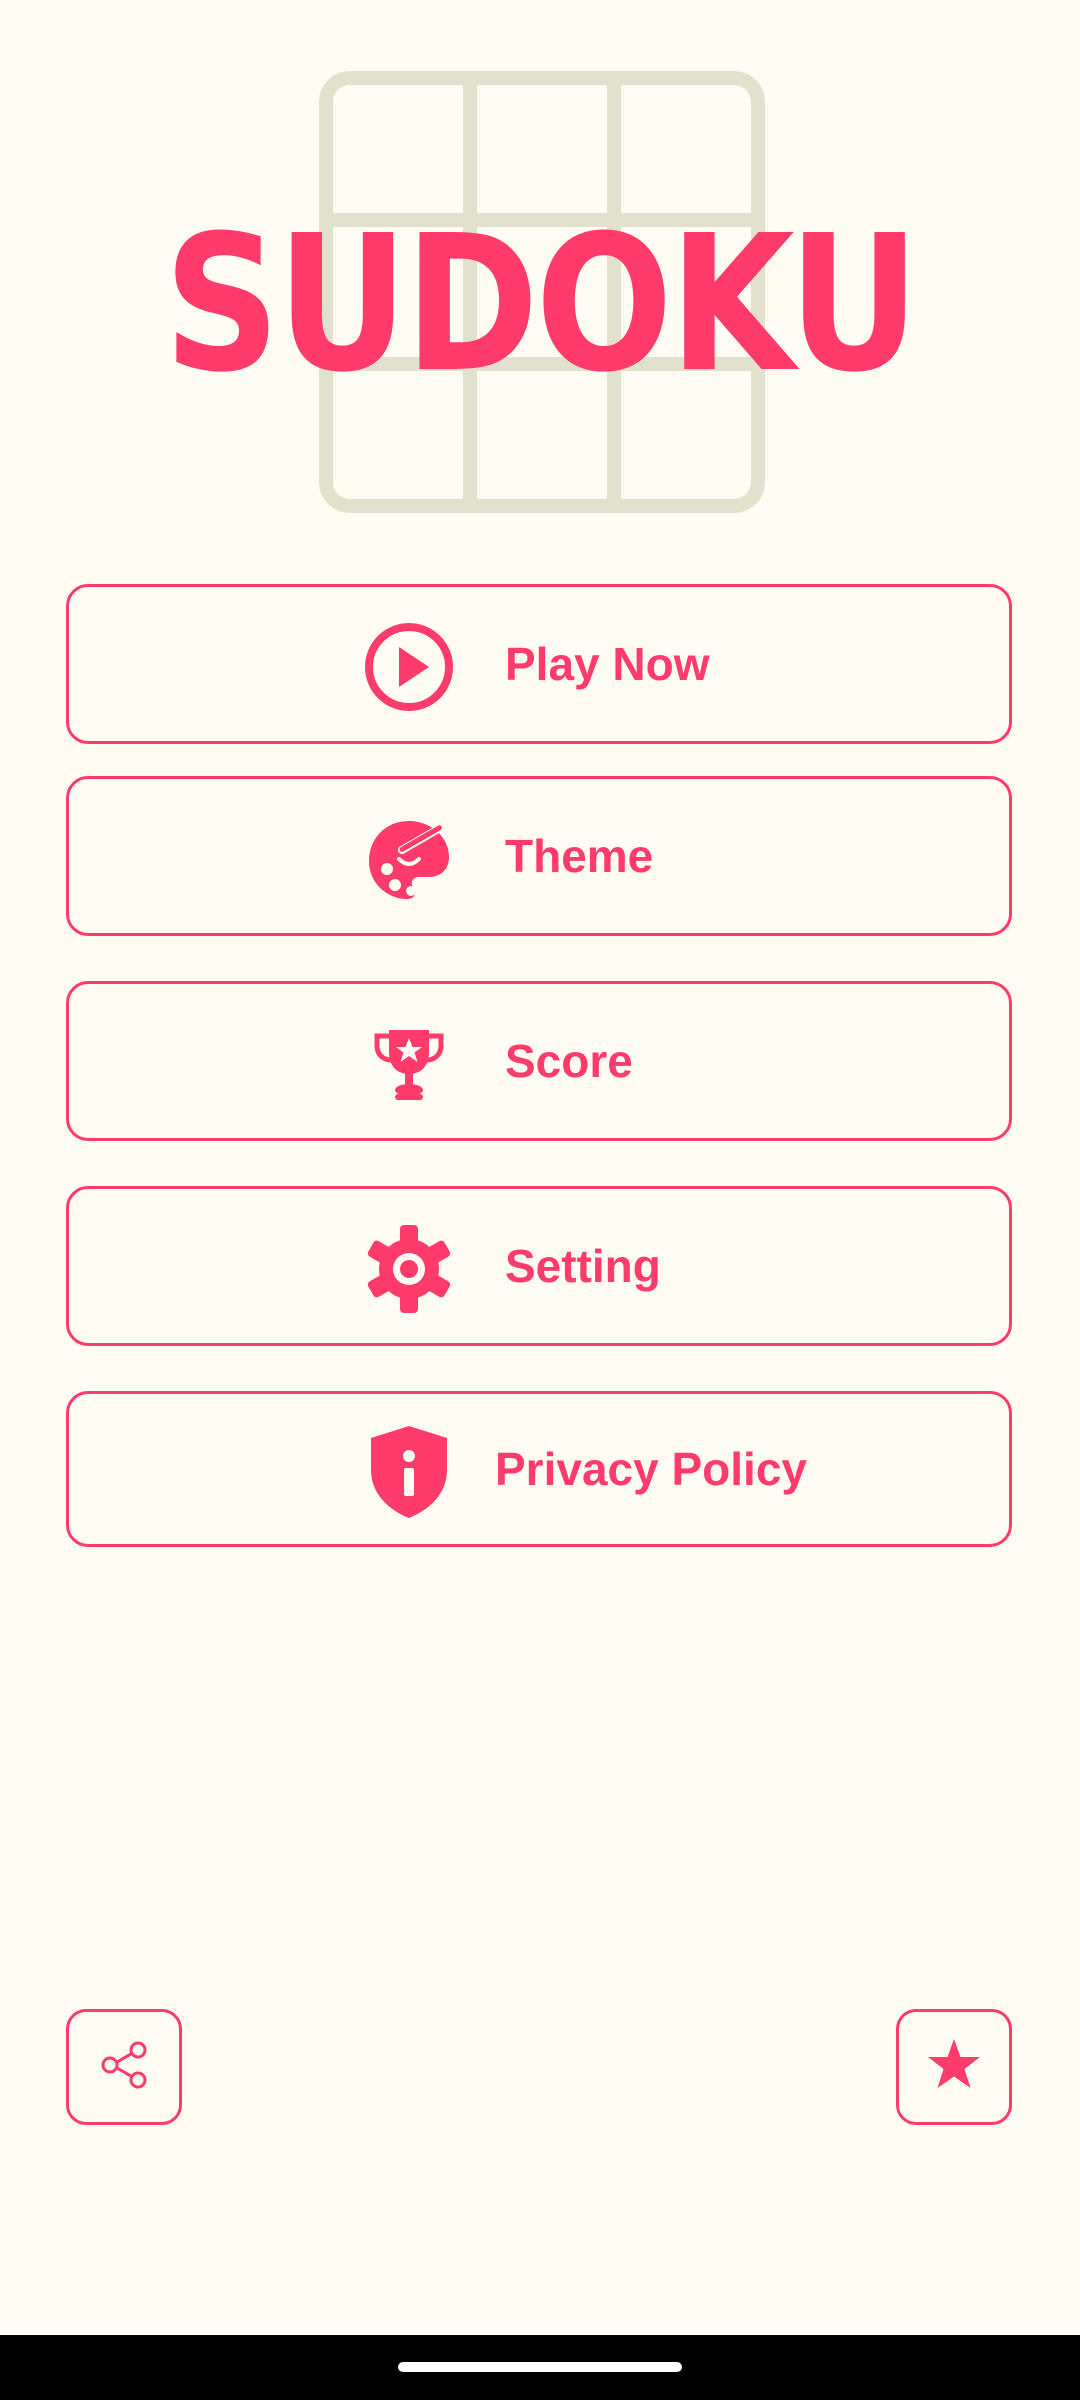  Describe the element at coordinates (540, 2367) in the screenshot. I see `home-gesture-handle` at that location.